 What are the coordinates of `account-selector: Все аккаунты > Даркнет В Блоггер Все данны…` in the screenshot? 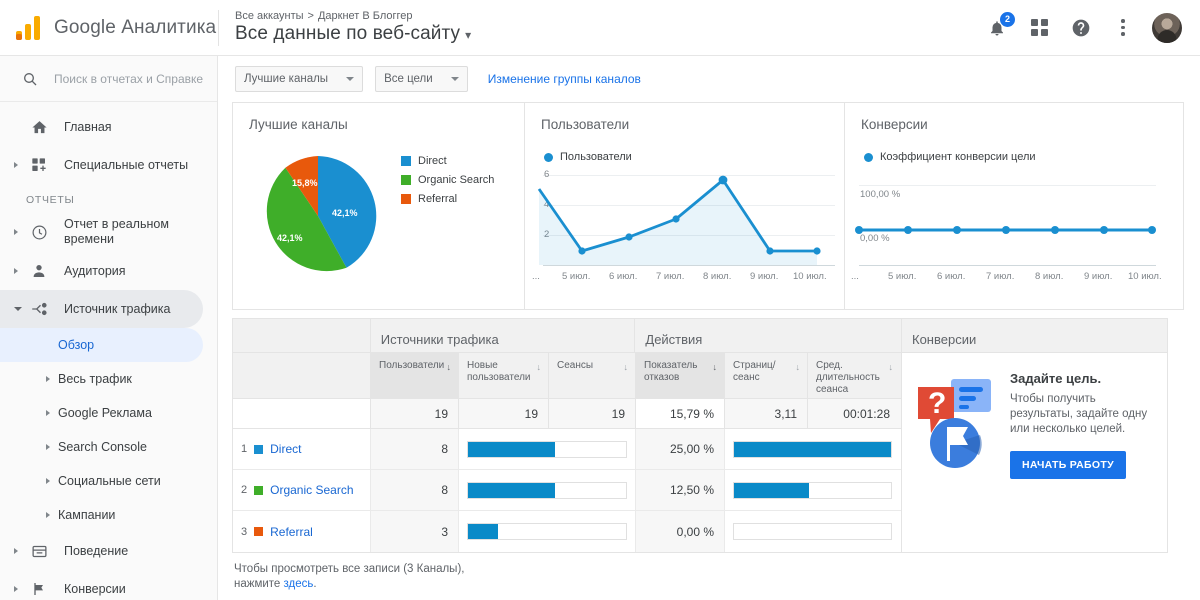 It's located at (609, 27).